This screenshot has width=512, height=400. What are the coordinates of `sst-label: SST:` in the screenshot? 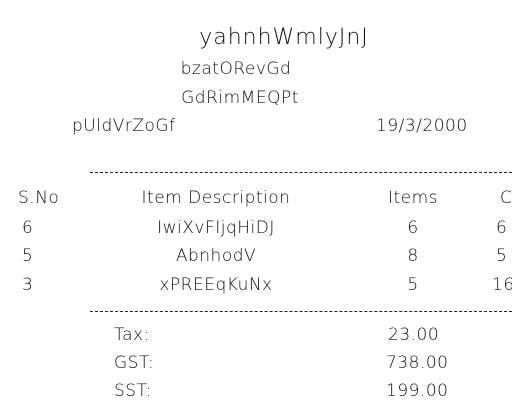 It's located at (133, 390).